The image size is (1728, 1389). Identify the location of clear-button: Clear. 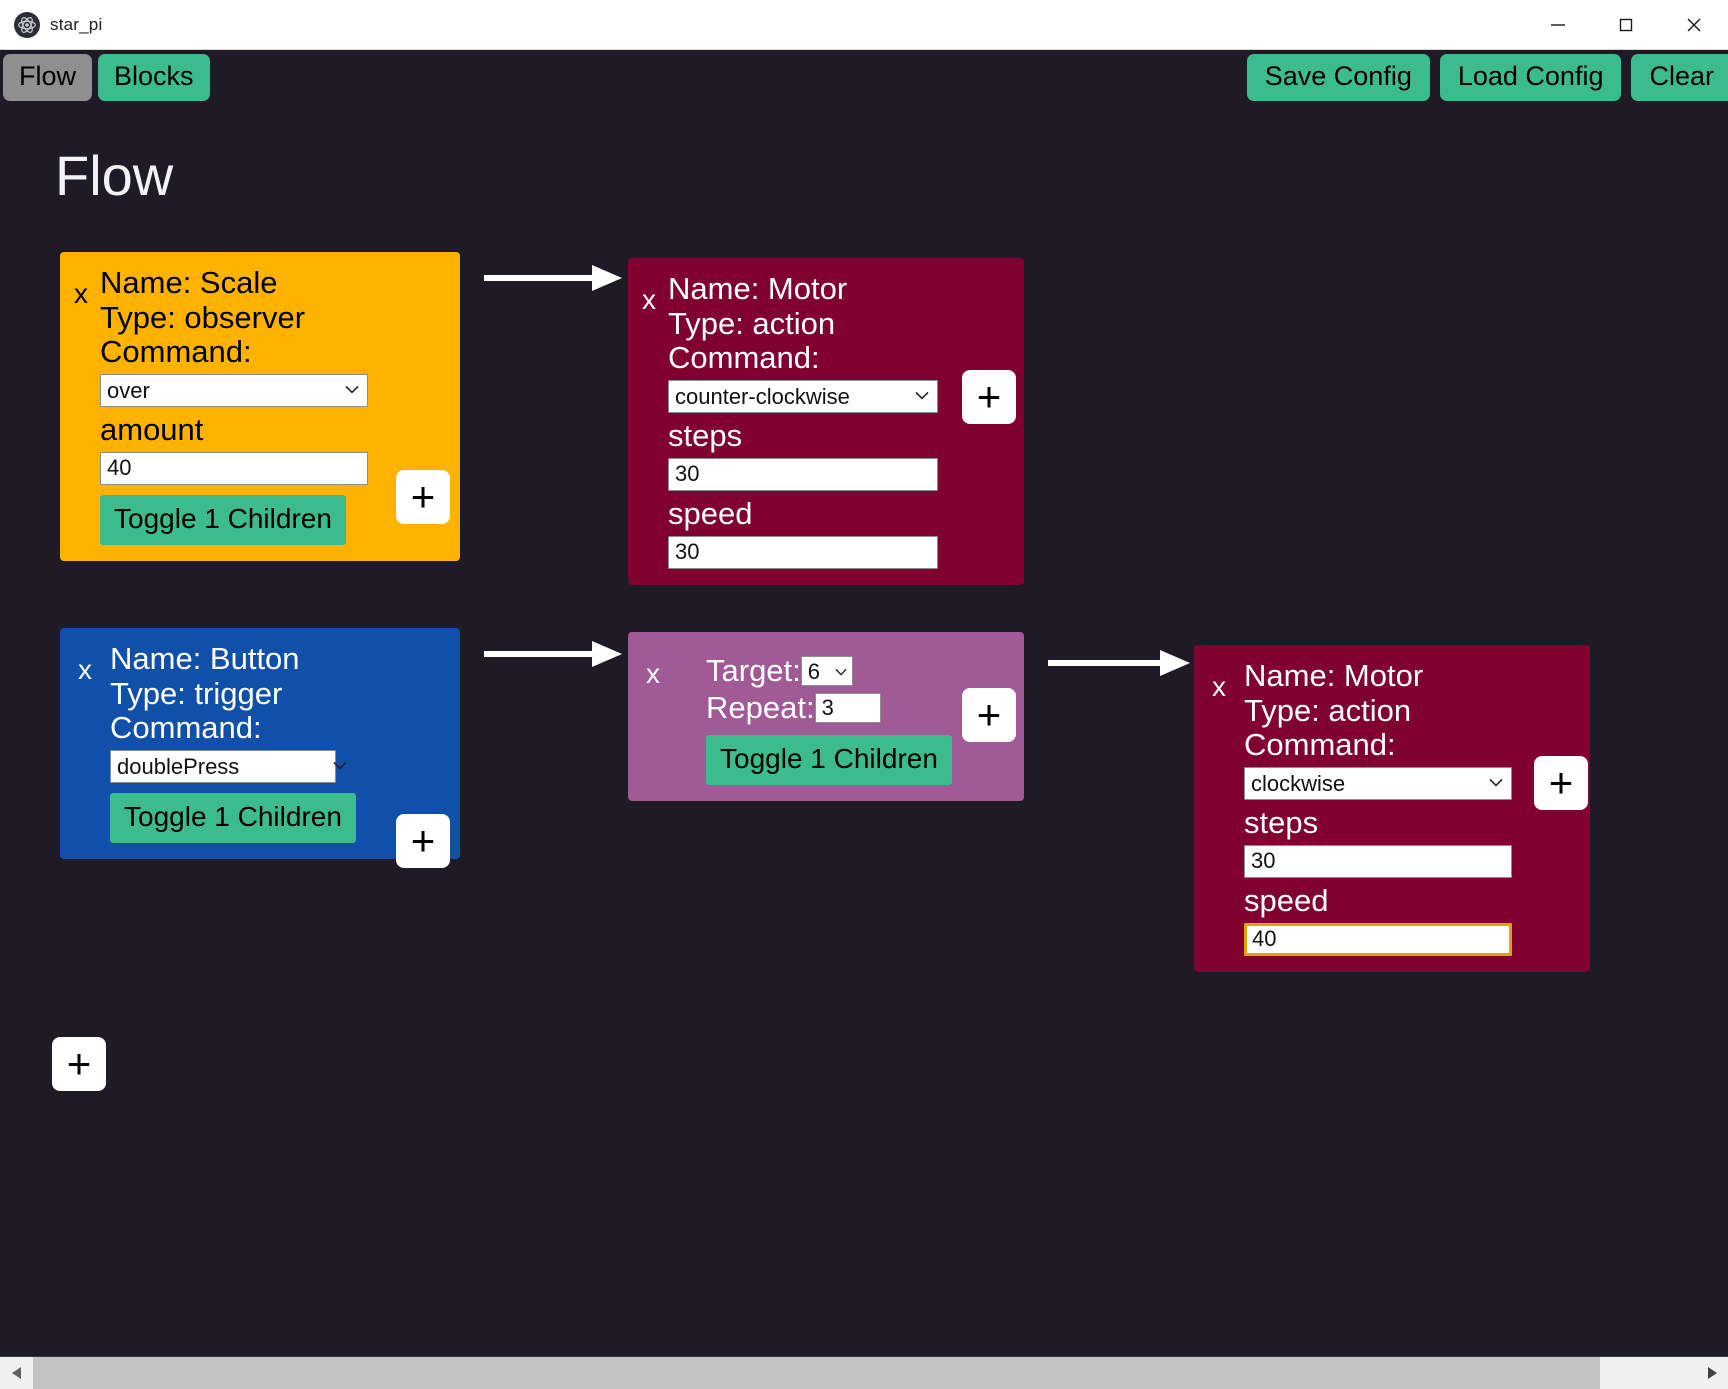
(1679, 77).